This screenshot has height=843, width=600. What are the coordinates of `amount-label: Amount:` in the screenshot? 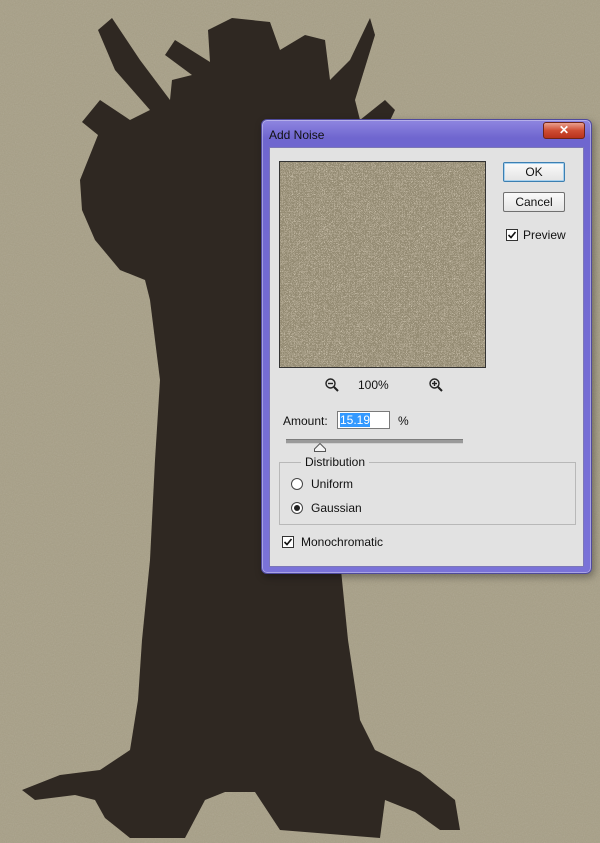 It's located at (305, 421).